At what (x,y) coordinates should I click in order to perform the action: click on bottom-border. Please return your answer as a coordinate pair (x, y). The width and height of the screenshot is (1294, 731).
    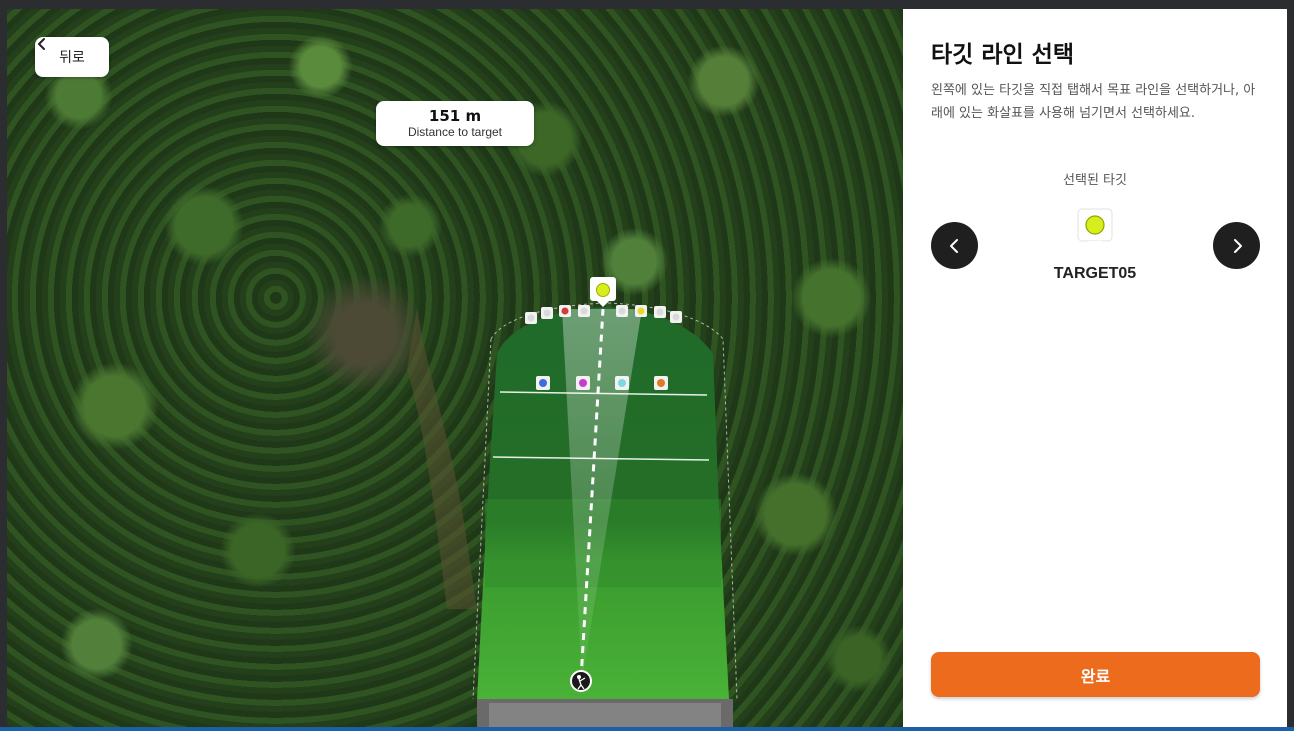
    Looking at the image, I should click on (647, 729).